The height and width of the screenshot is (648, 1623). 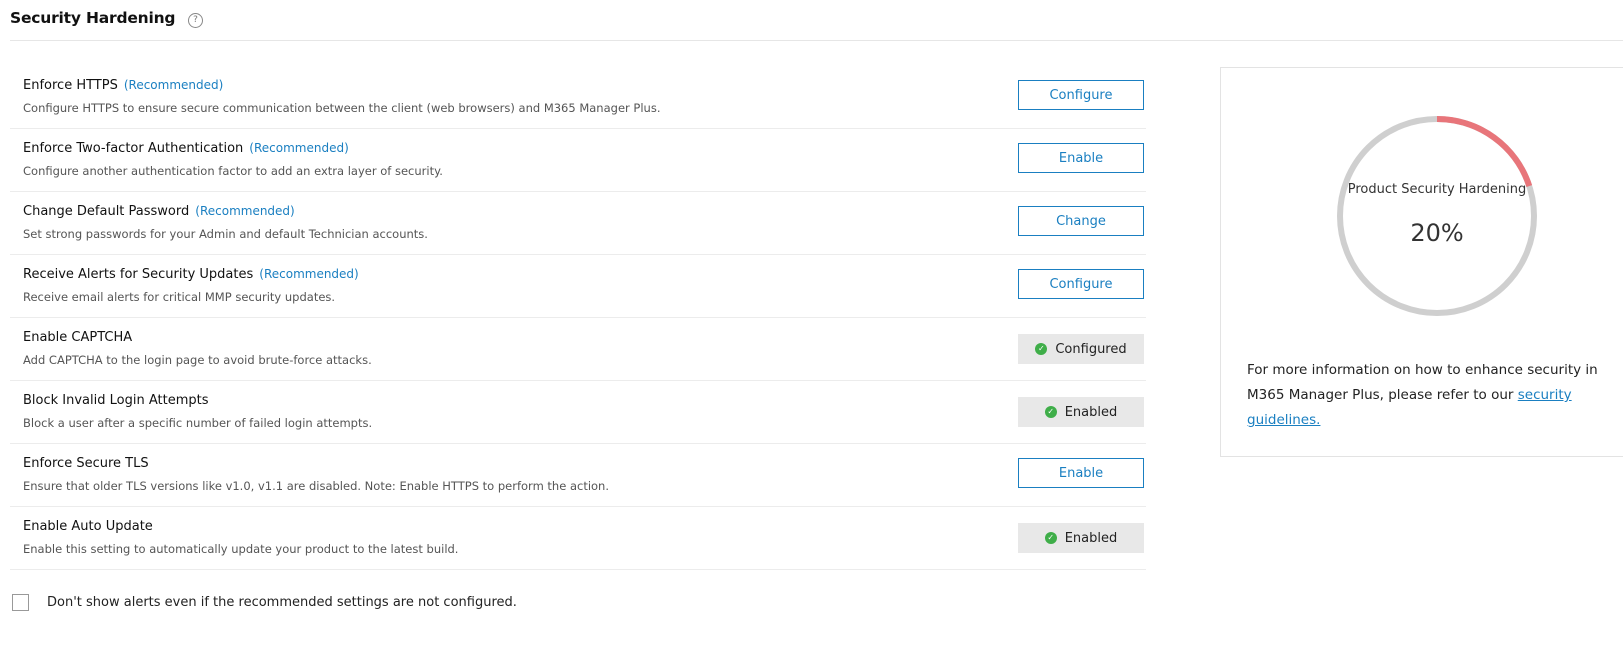 I want to click on page-title: Security Hardening, so click(x=93, y=18).